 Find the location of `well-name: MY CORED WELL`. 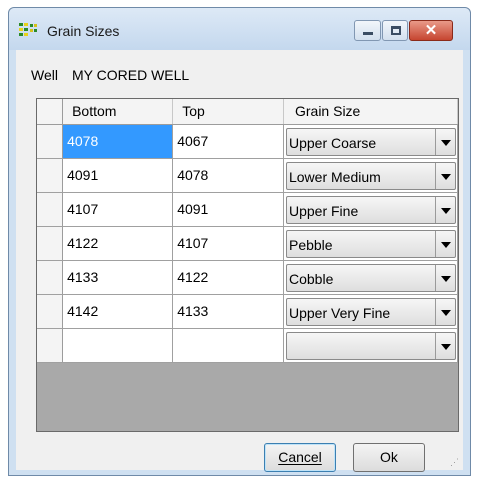

well-name: MY CORED WELL is located at coordinates (131, 75).